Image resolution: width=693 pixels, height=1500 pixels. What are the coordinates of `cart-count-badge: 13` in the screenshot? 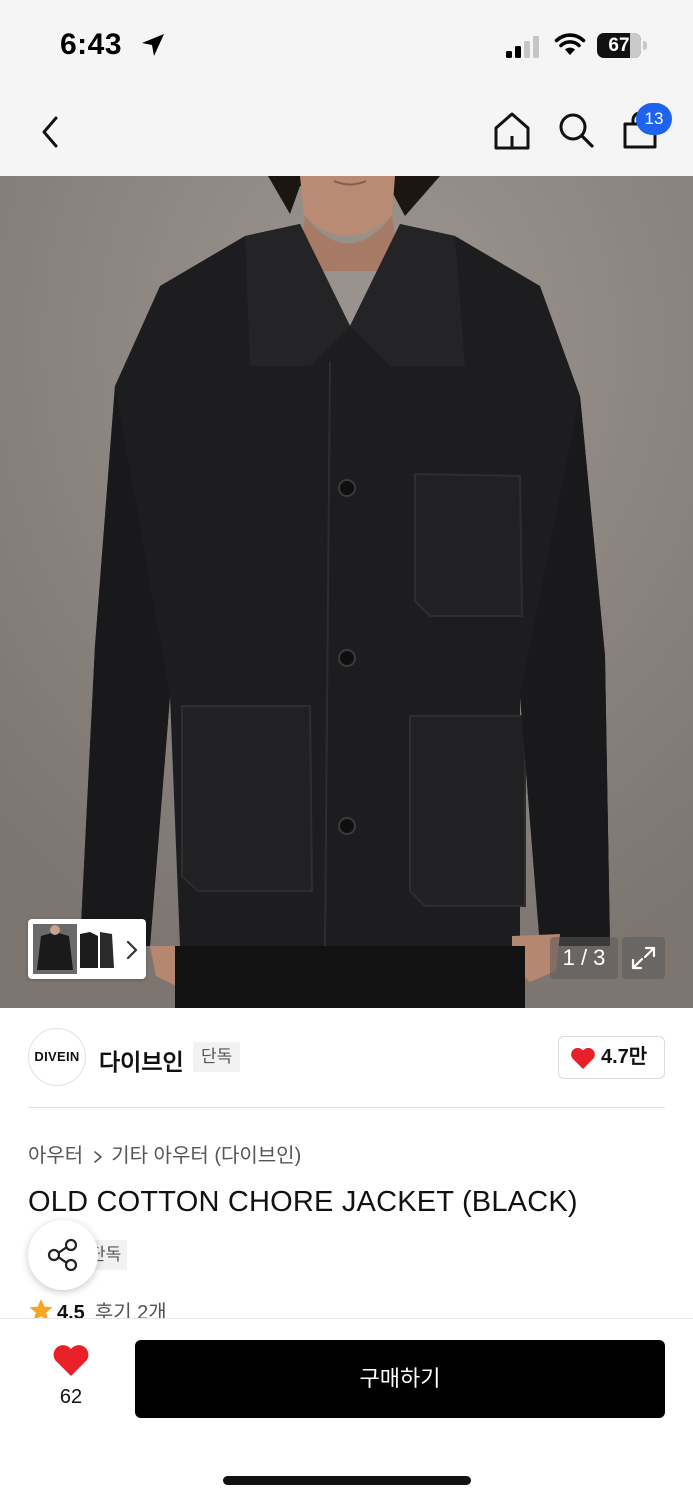 It's located at (654, 119).